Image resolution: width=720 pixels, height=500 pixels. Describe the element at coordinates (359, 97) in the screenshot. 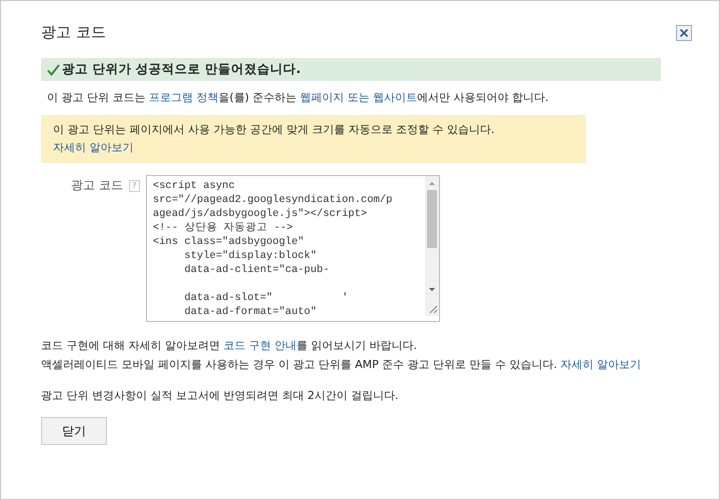

I see `text-link: 웹페이지 또는 웹사이트` at that location.